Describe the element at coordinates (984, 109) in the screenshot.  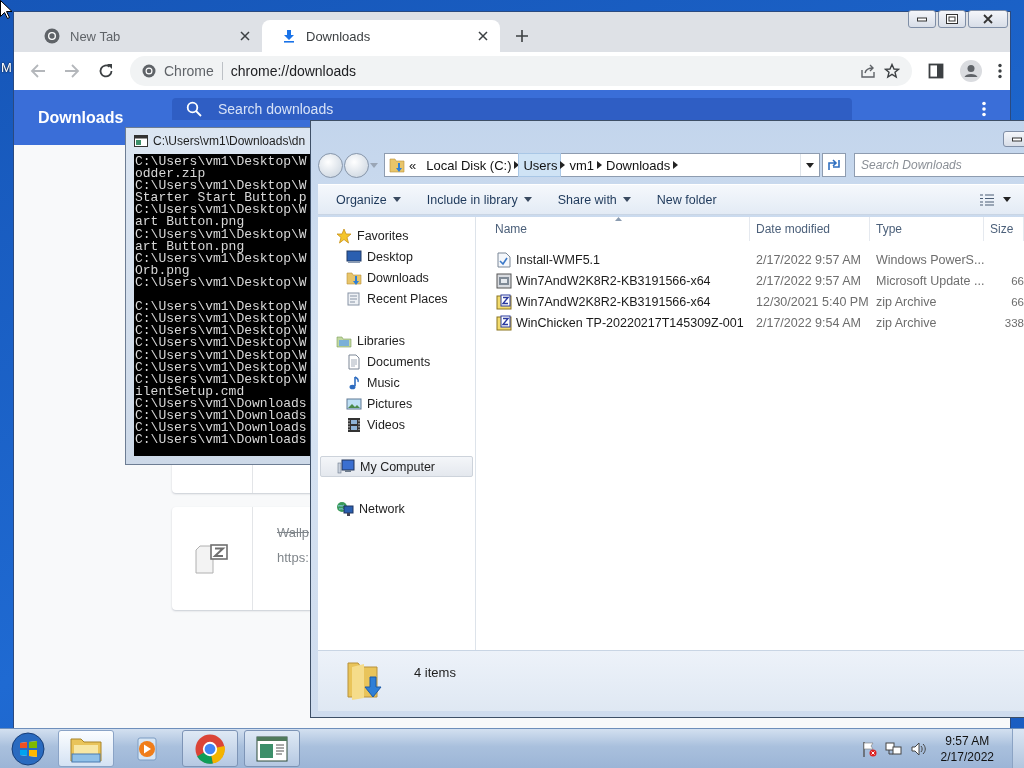
I see `more-options-icon` at that location.